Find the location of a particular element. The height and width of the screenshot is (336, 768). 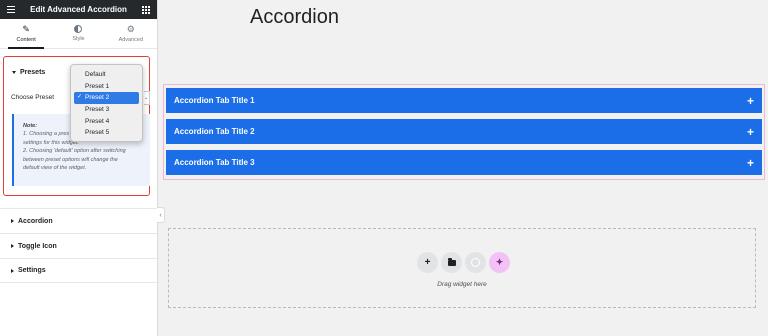

preset-option: Default is located at coordinates (106, 75).